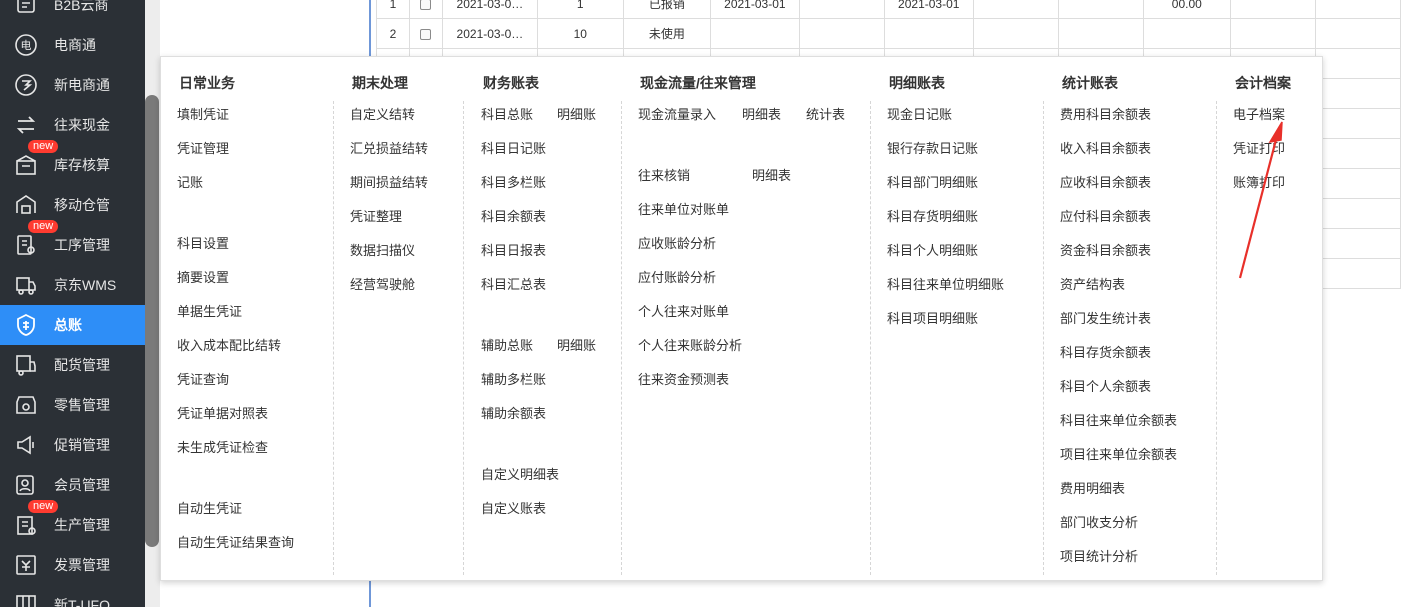 This screenshot has width=1401, height=607. Describe the element at coordinates (513, 380) in the screenshot. I see `menu-link: 辅助多栏账` at that location.